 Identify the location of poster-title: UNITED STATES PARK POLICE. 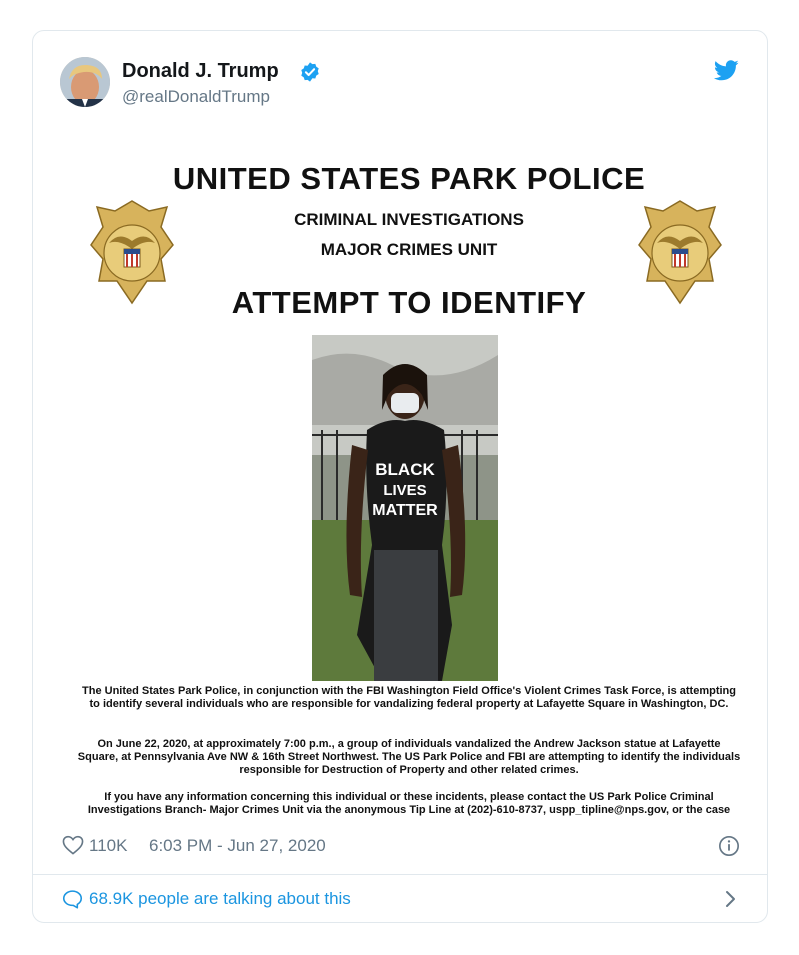
(409, 178).